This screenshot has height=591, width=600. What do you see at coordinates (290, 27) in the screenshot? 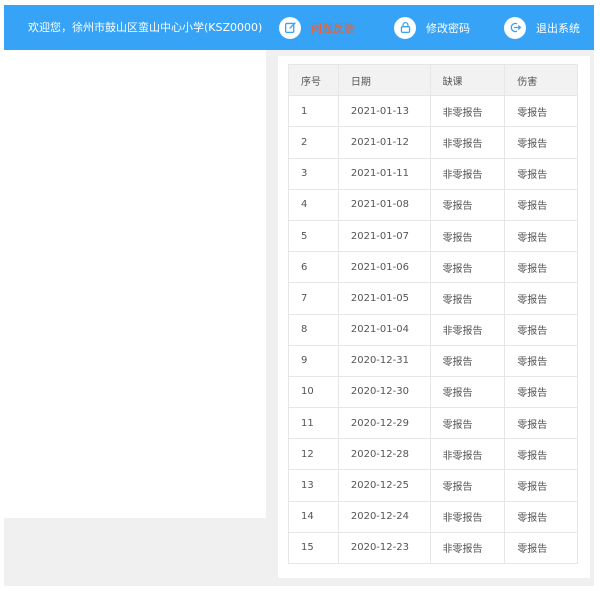
I see `edit-icon` at bounding box center [290, 27].